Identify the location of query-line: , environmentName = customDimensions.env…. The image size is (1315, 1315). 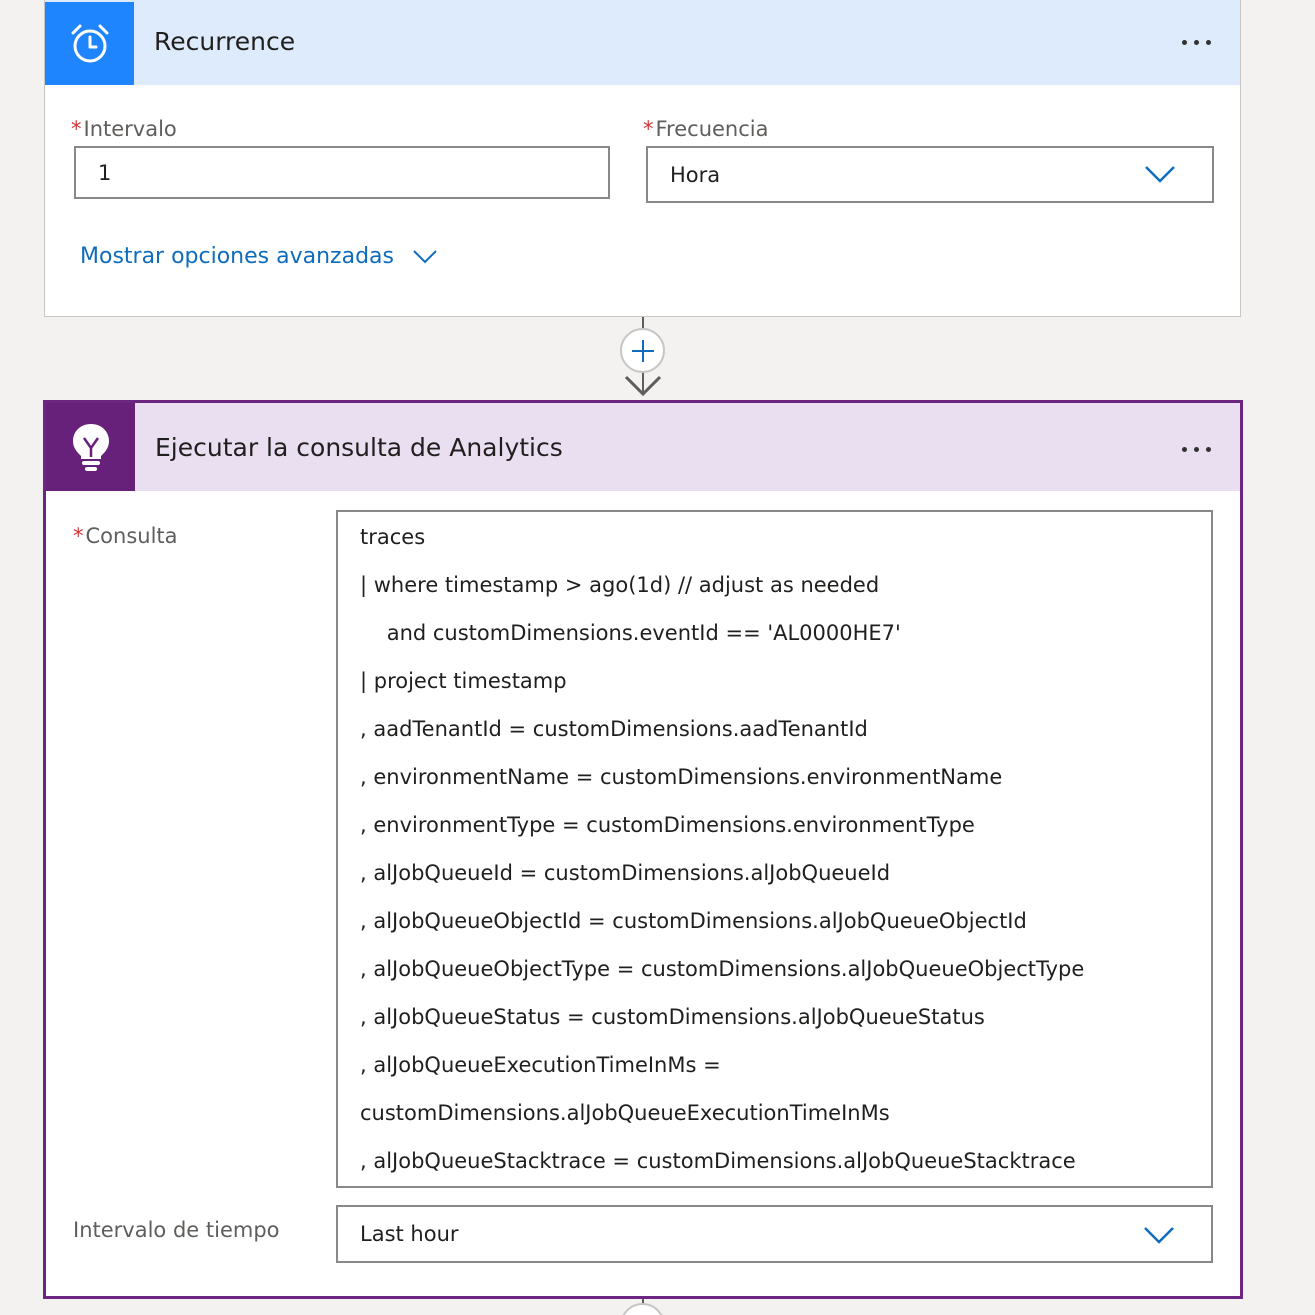
(681, 777).